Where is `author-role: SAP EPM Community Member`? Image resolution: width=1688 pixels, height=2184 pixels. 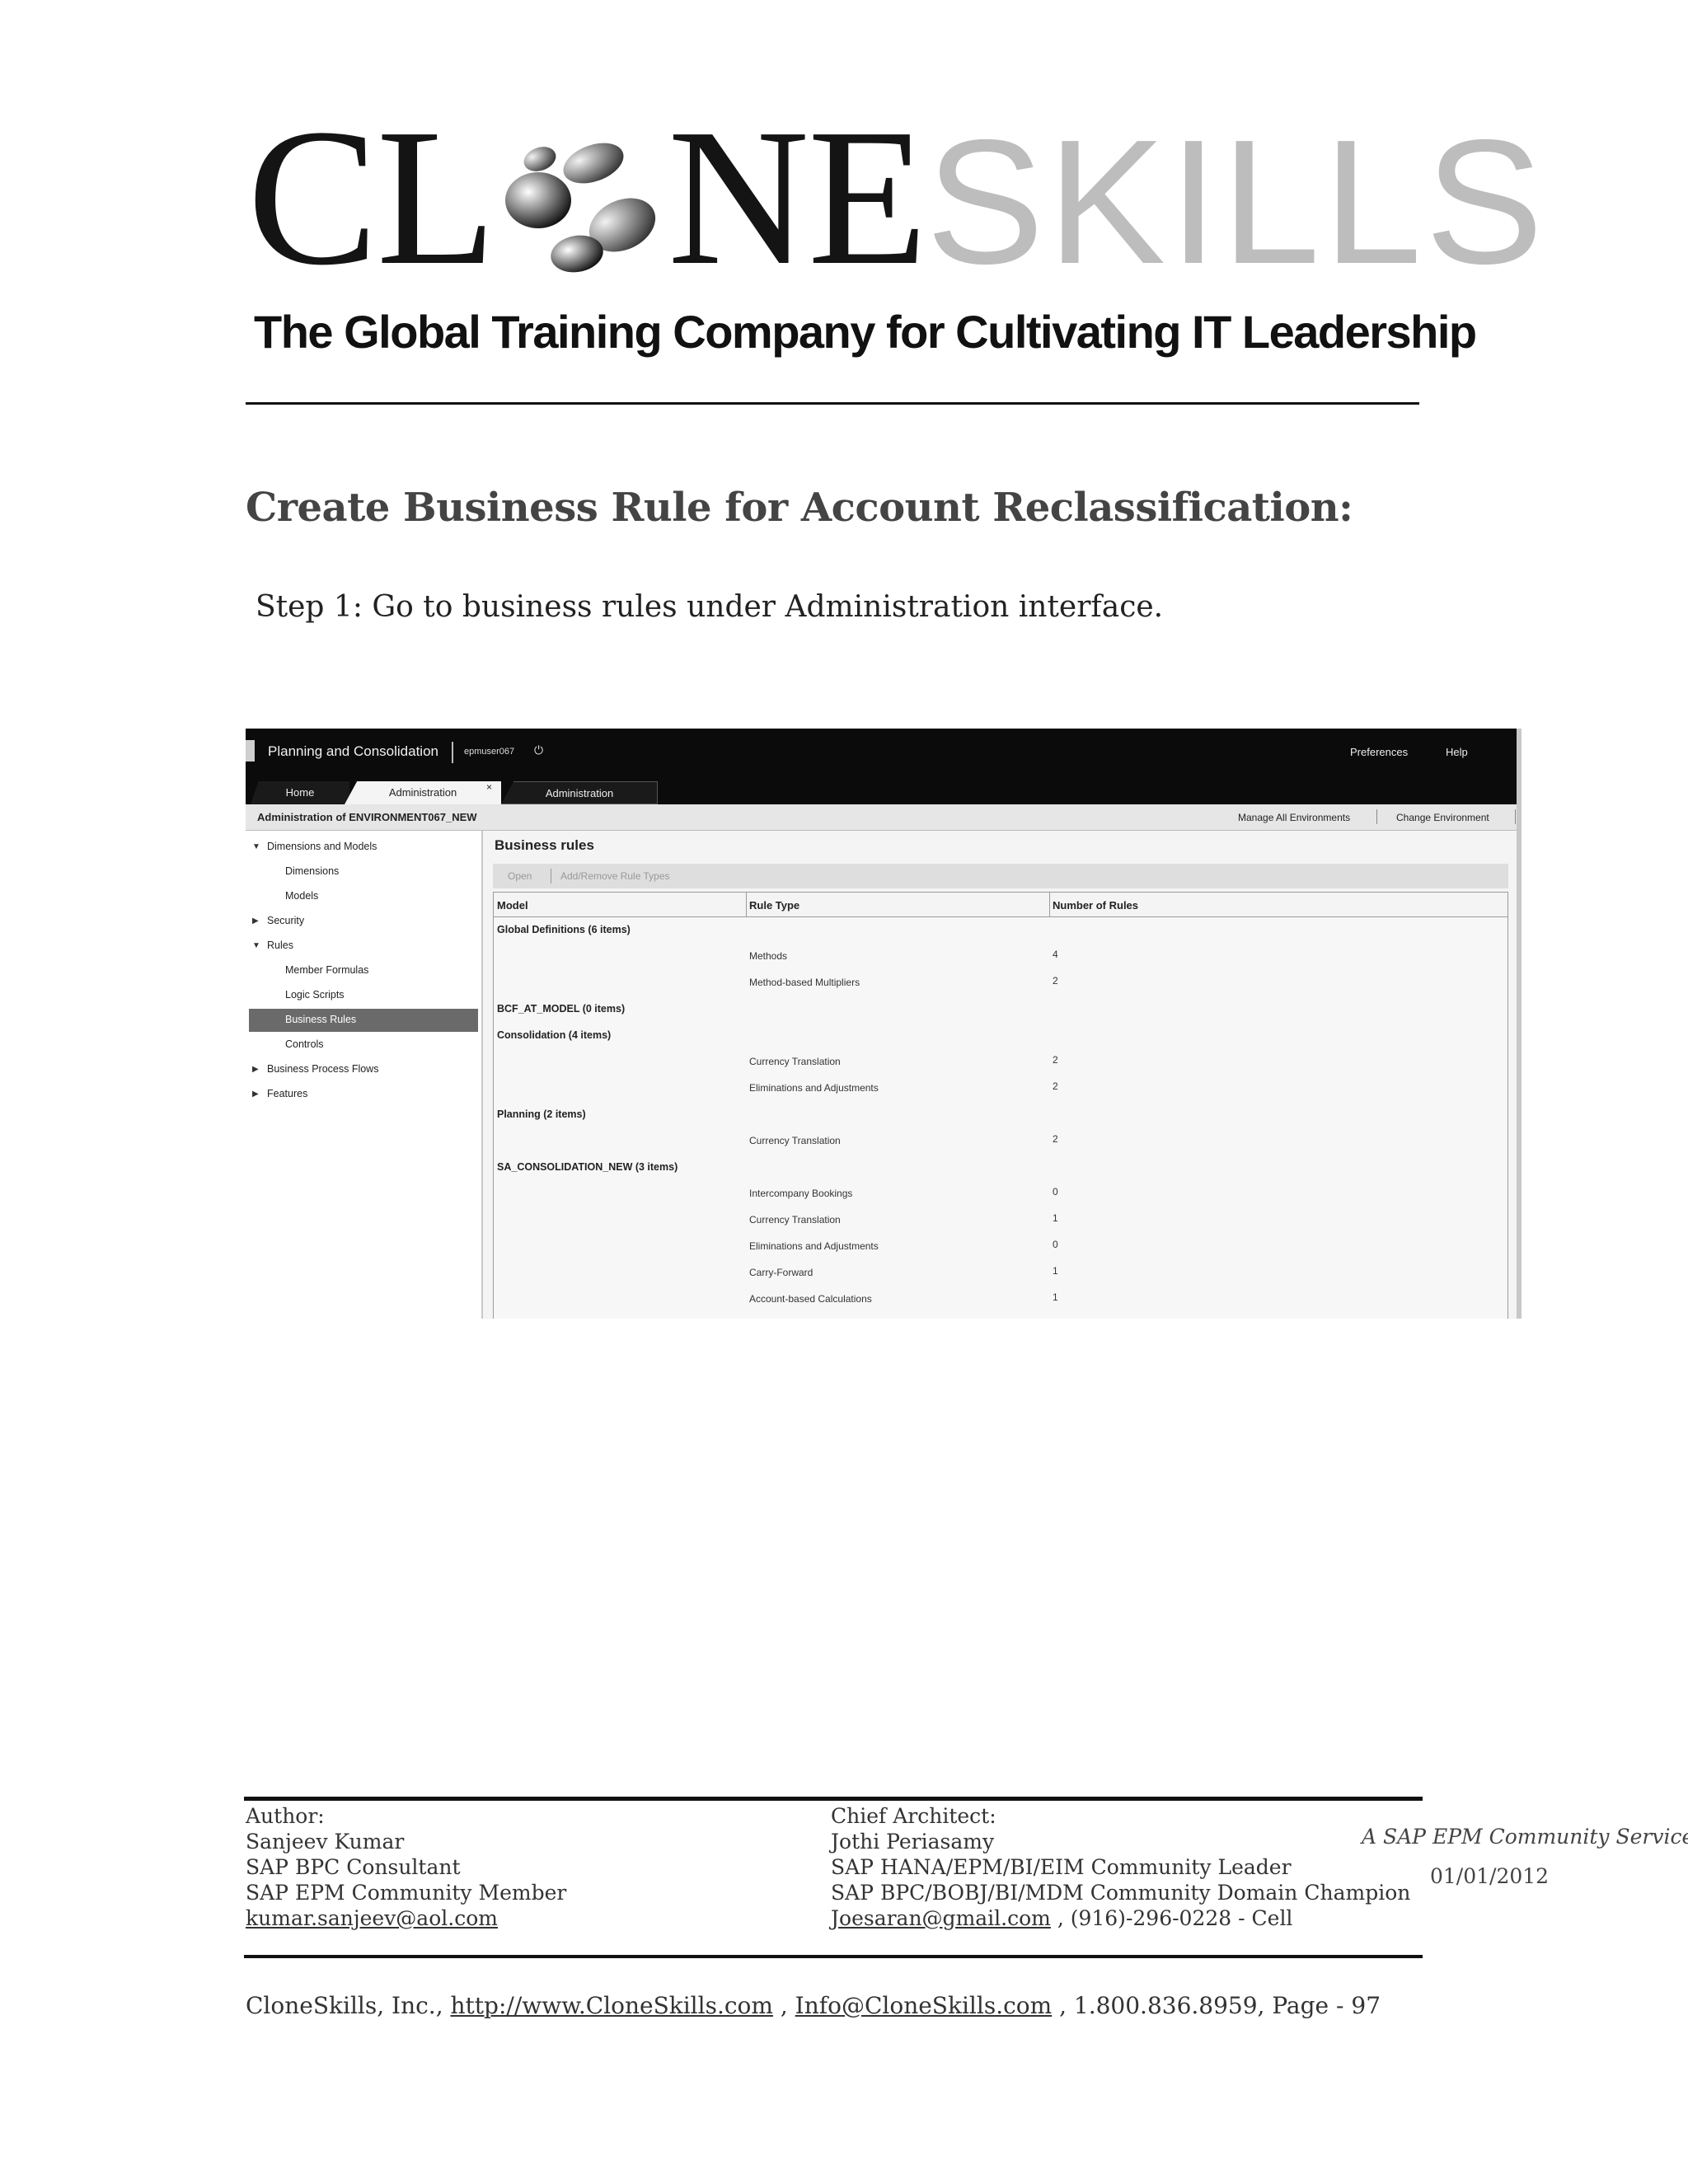 author-role: SAP EPM Community Member is located at coordinates (407, 1893).